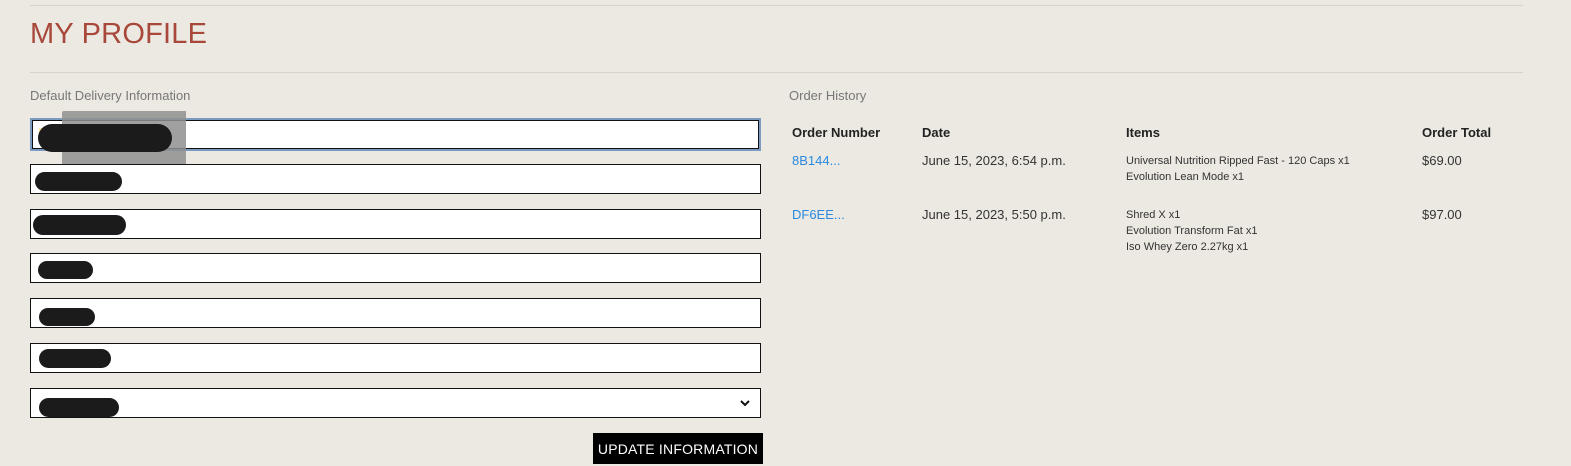 The width and height of the screenshot is (1571, 466). What do you see at coordinates (110, 95) in the screenshot?
I see `delivery-section-label: Default Delivery Information` at bounding box center [110, 95].